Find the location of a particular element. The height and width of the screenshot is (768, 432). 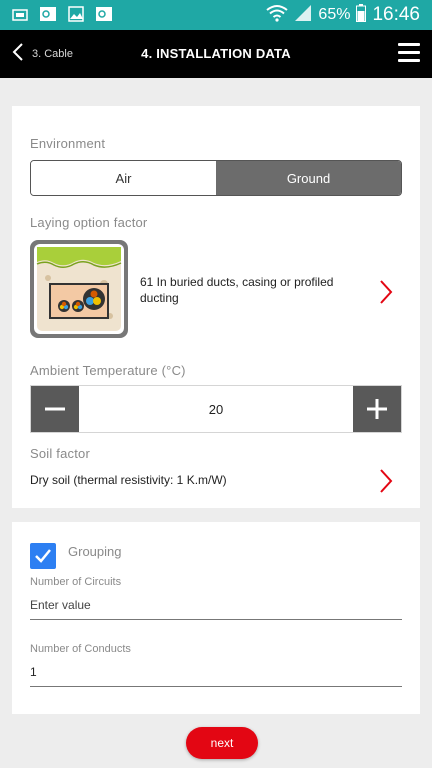

battery-percent: 65% is located at coordinates (334, 14).